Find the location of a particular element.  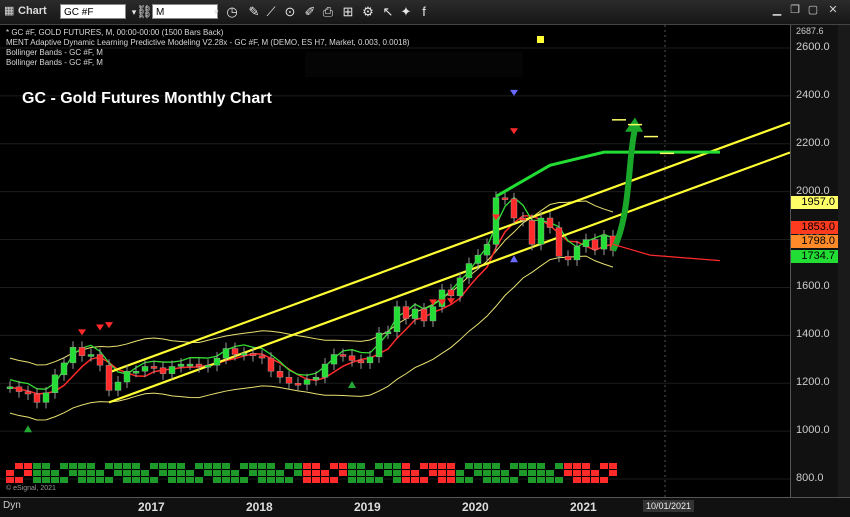

restore-icon: ❐ is located at coordinates (795, 10).